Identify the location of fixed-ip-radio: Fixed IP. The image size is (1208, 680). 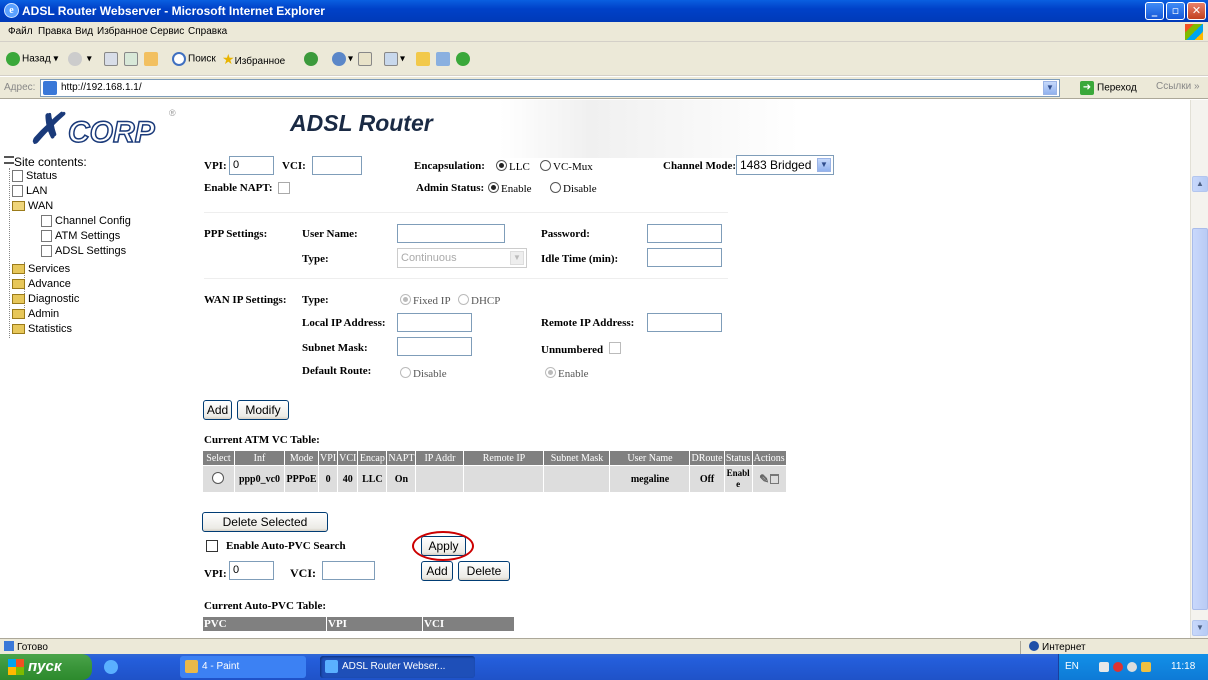
(425, 300).